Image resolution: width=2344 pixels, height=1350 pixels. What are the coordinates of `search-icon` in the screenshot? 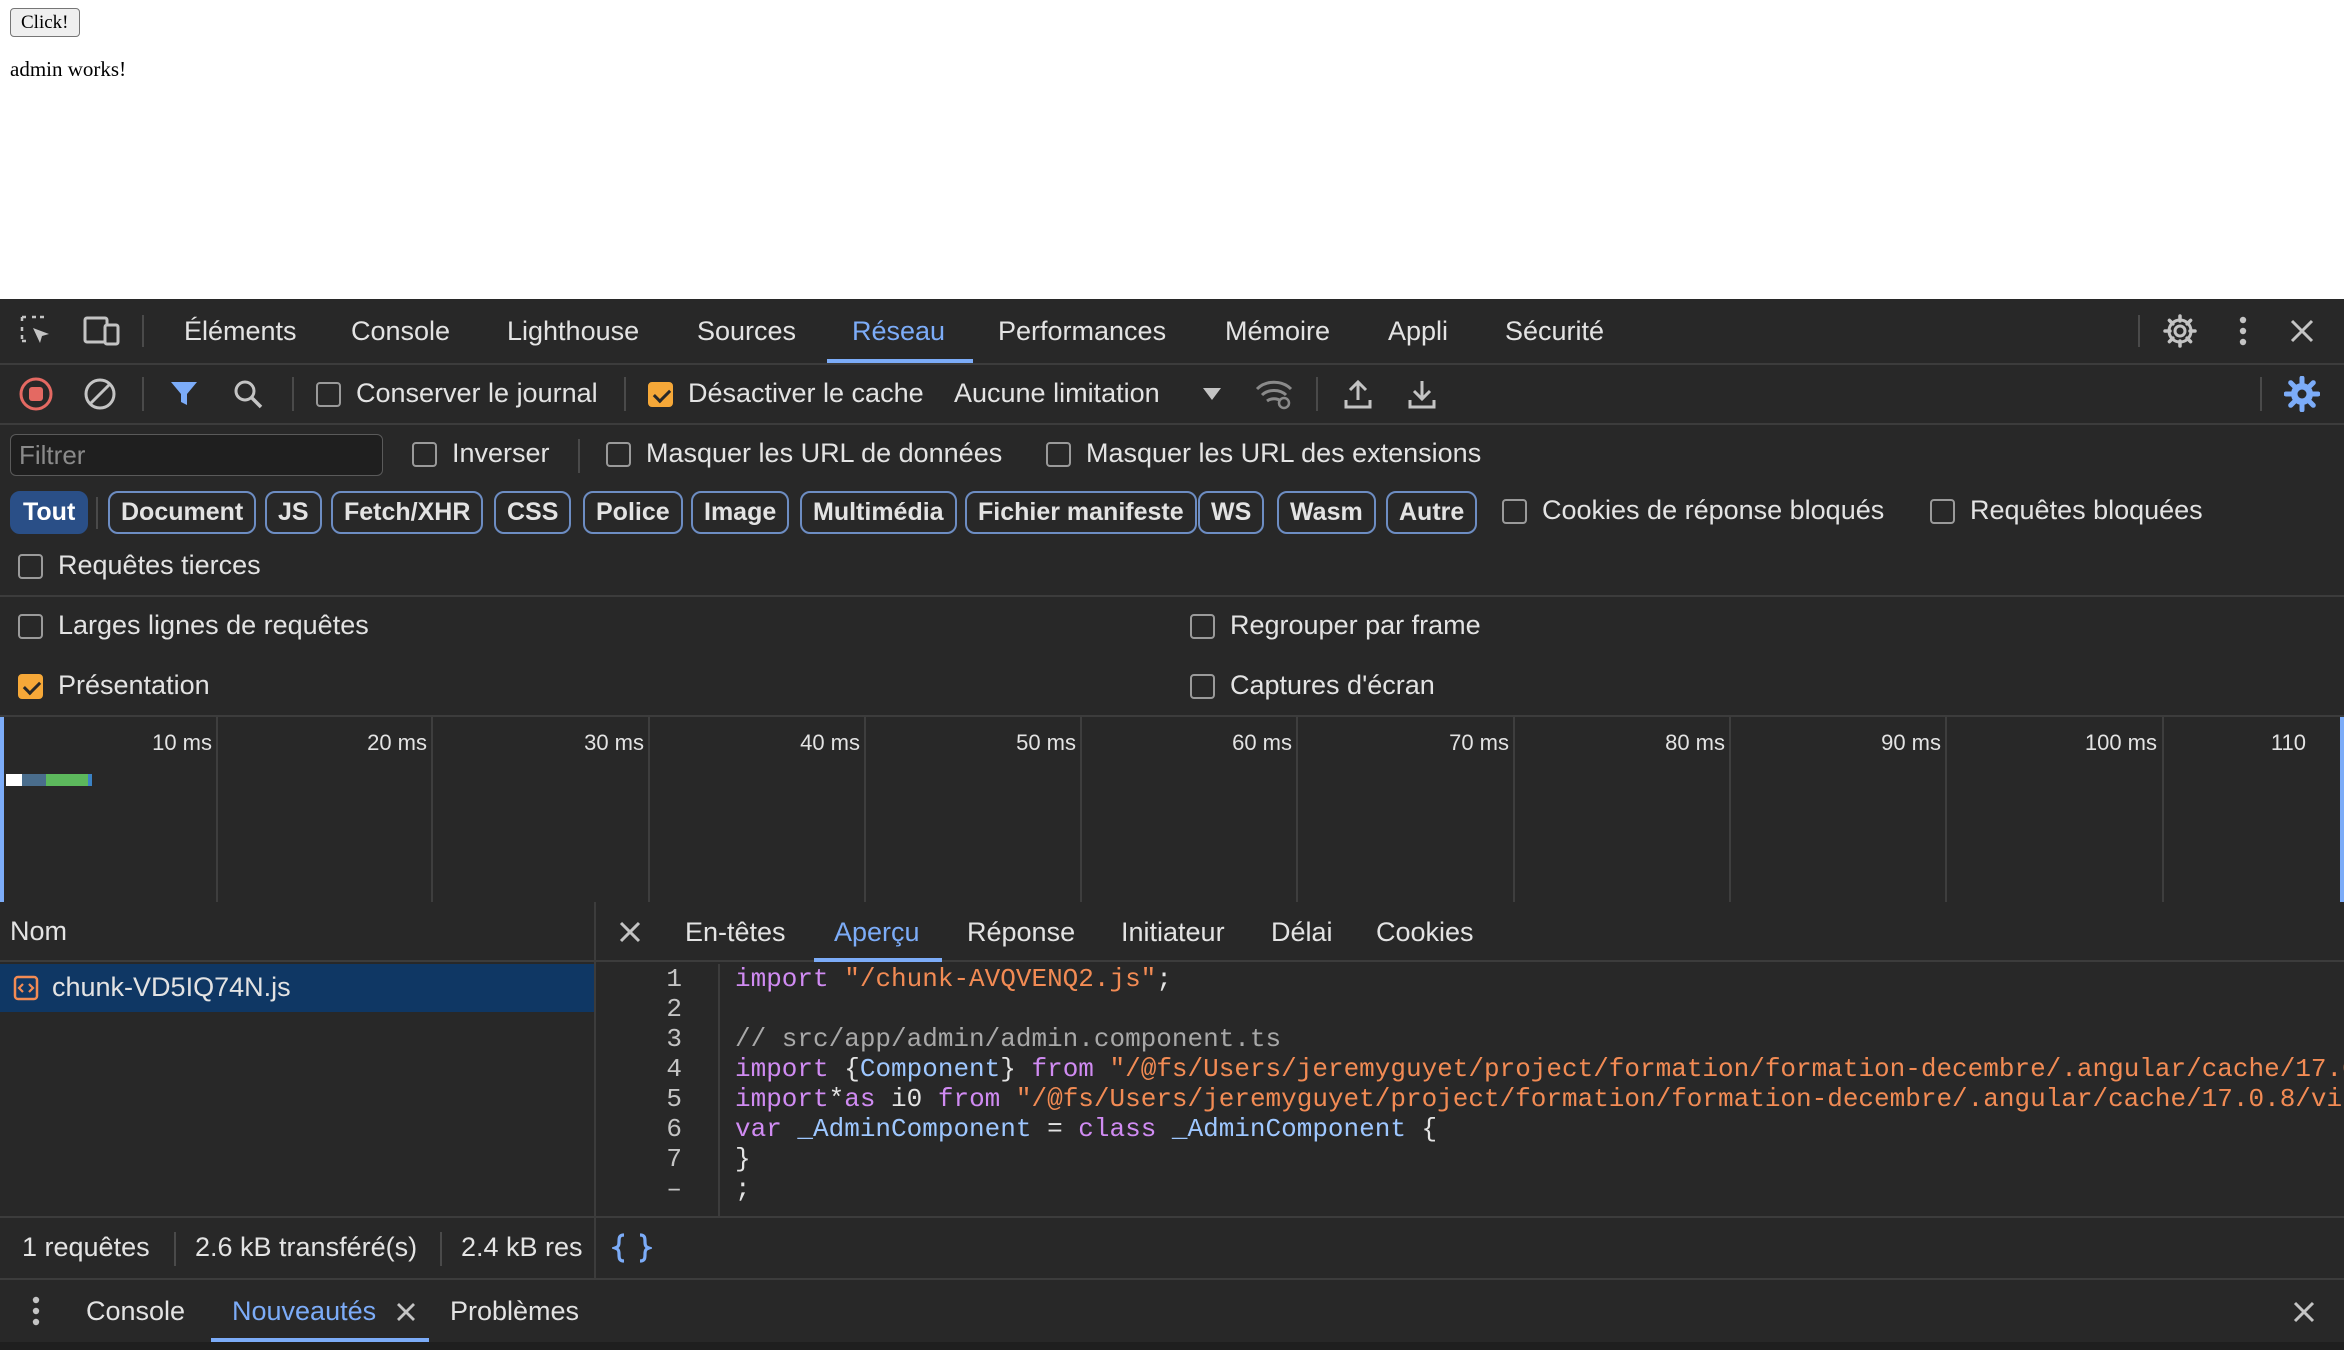 It's located at (248, 394).